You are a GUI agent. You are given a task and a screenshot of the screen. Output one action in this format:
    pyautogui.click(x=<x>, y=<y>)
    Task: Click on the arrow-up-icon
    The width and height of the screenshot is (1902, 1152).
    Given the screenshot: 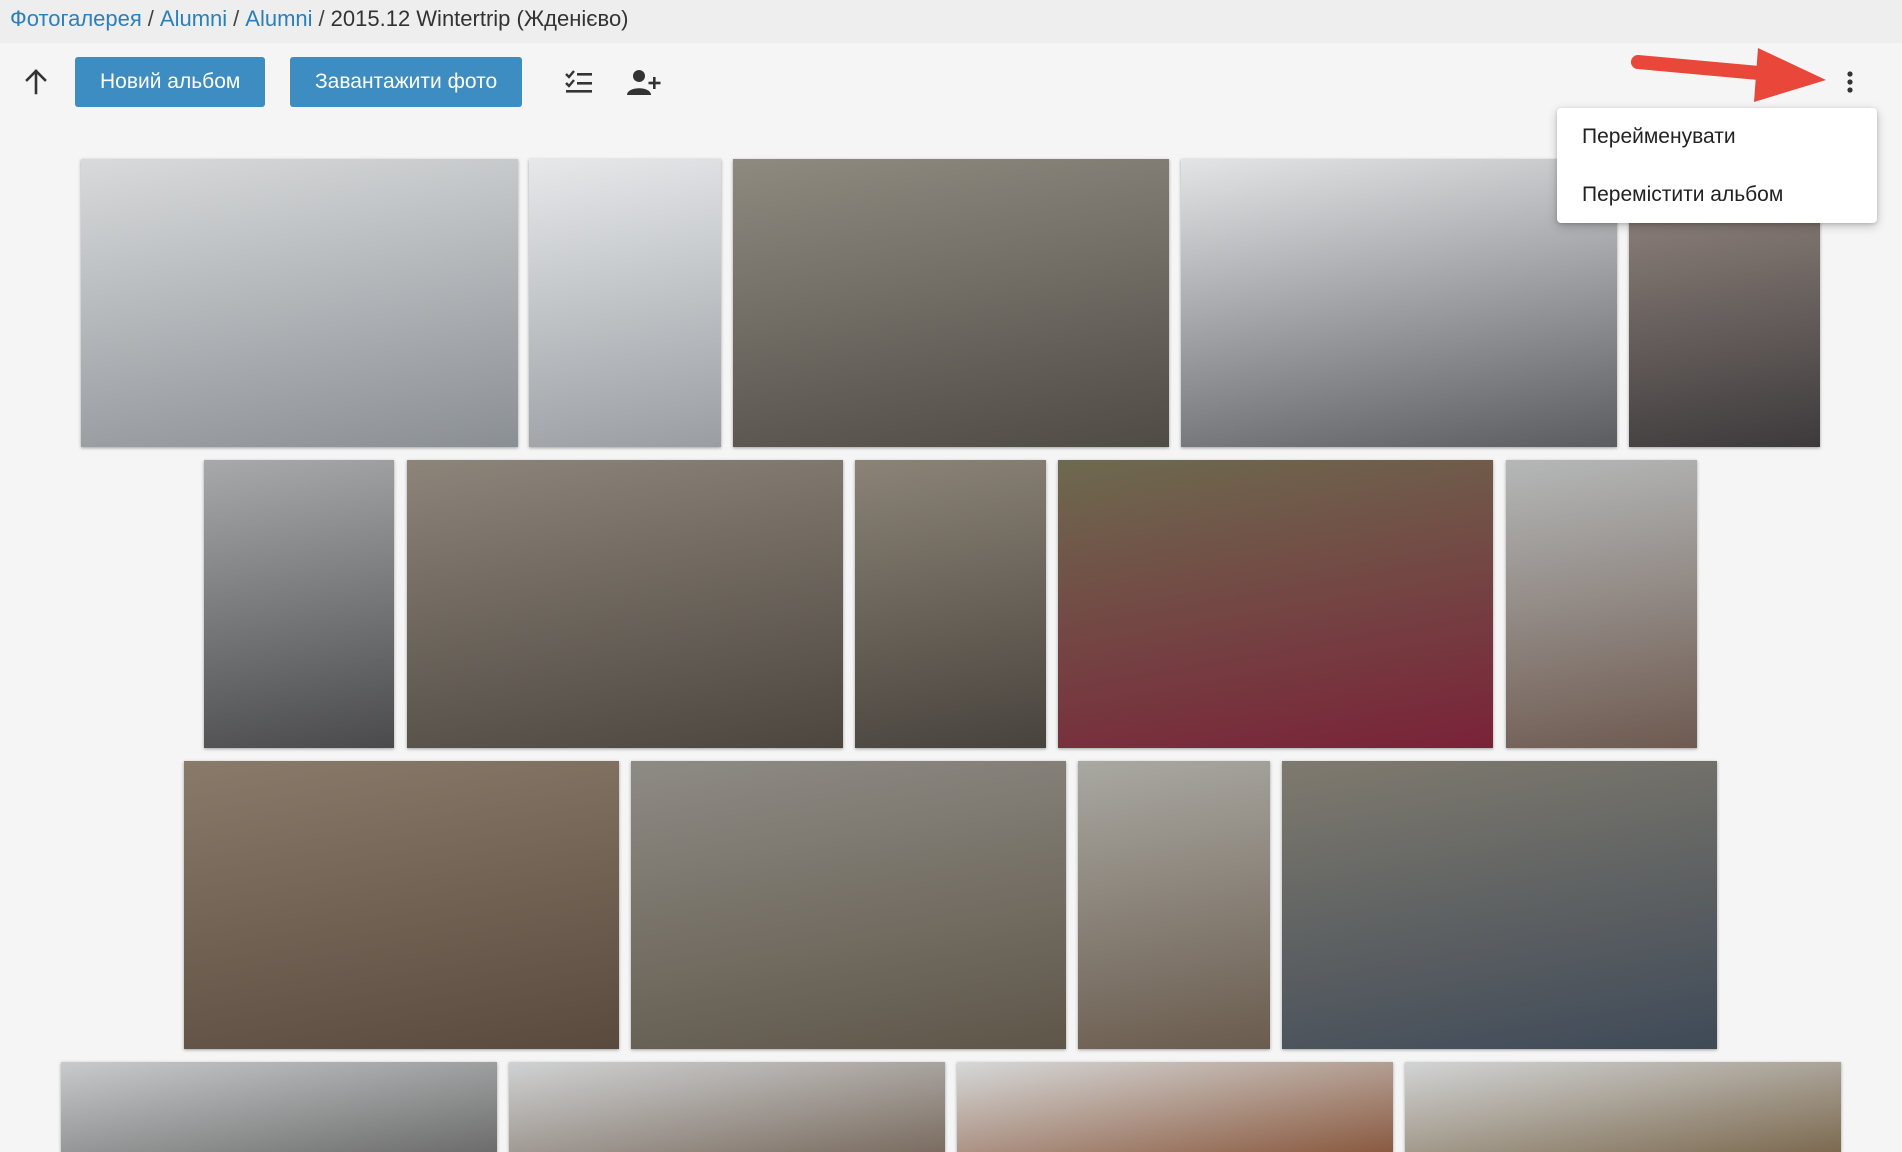 What is the action you would take?
    pyautogui.click(x=36, y=82)
    